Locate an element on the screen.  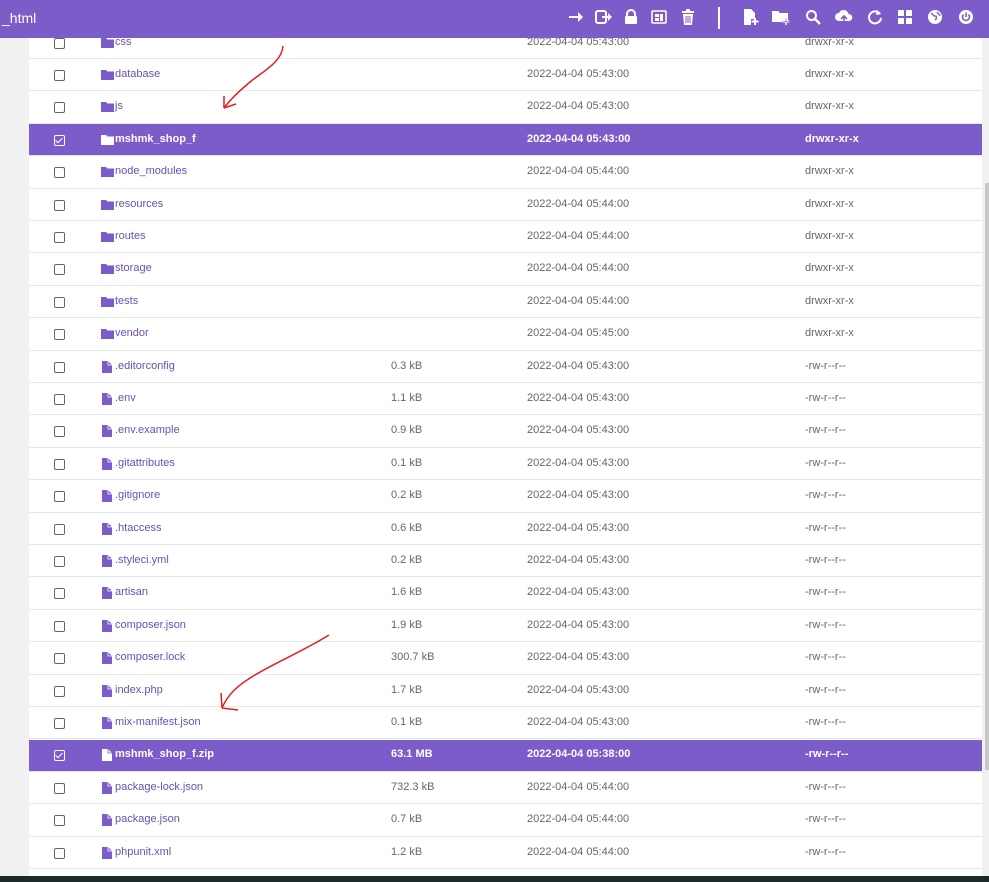
file-name-link: .styleci.yml is located at coordinates (142, 560).